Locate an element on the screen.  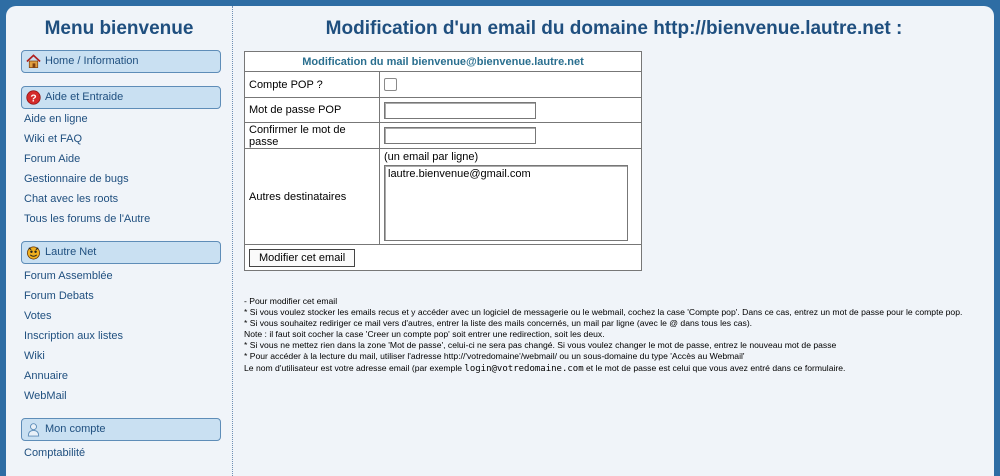
sidebar-title: Menu bienvenue is located at coordinates (119, 28).